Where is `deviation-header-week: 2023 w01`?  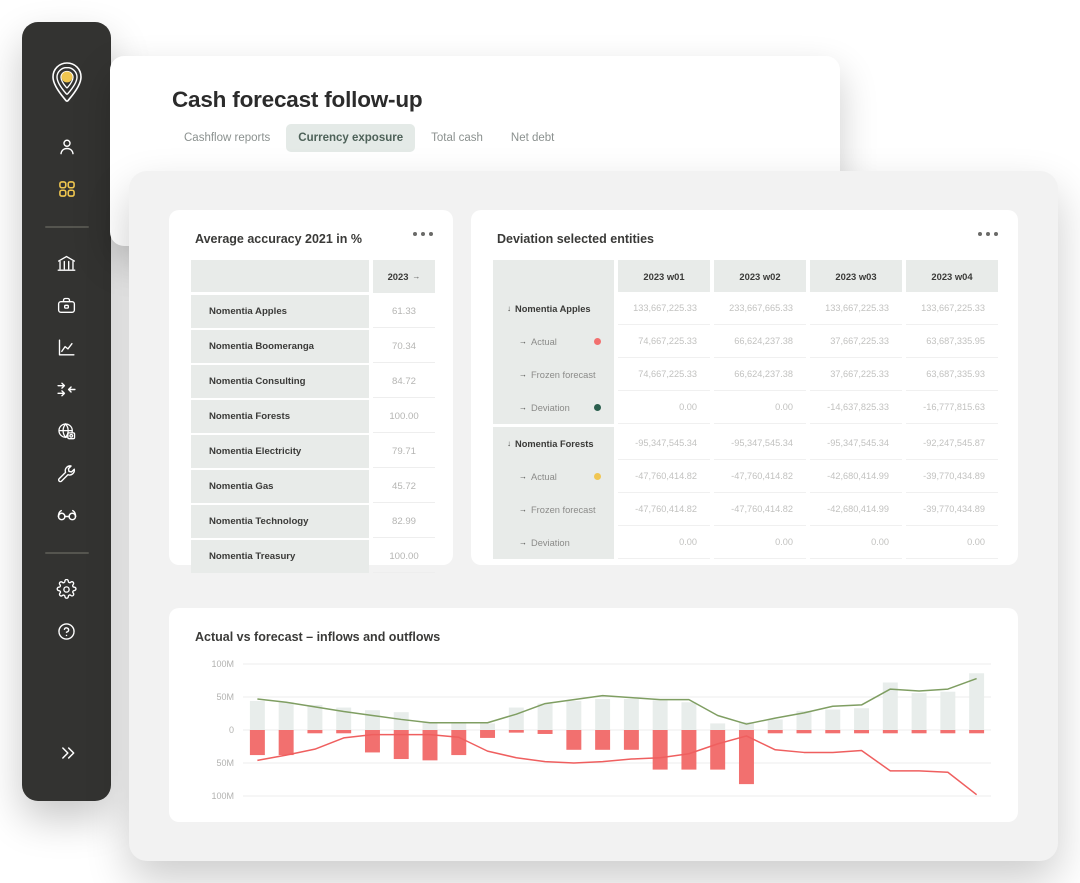
deviation-header-week: 2023 w01 is located at coordinates (664, 276).